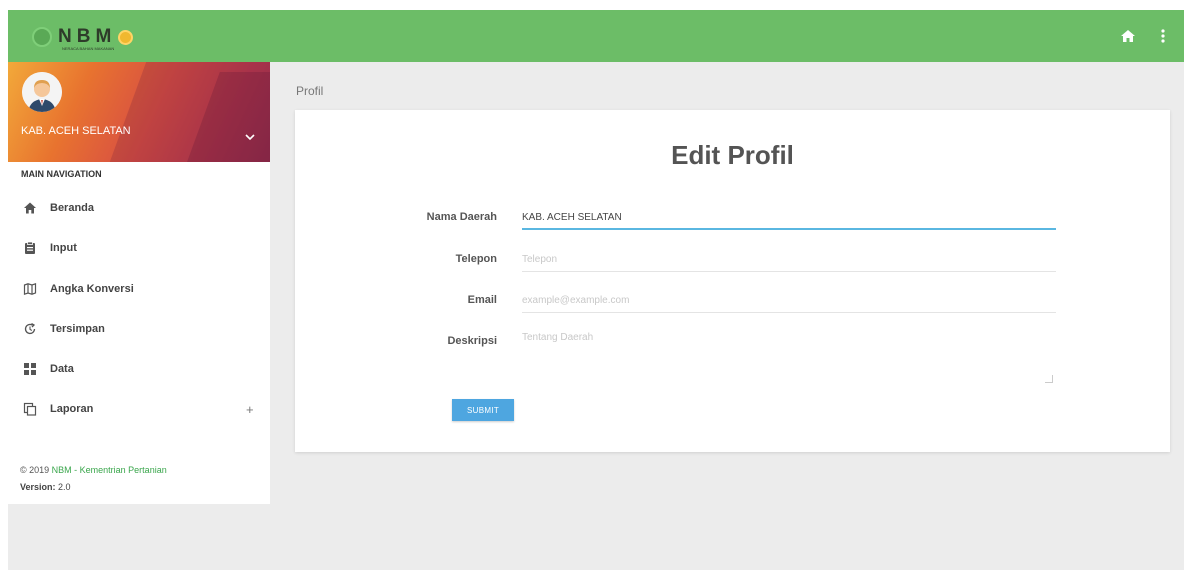 The image size is (1187, 571). What do you see at coordinates (87, 36) in the screenshot?
I see `logo-text: NBM` at bounding box center [87, 36].